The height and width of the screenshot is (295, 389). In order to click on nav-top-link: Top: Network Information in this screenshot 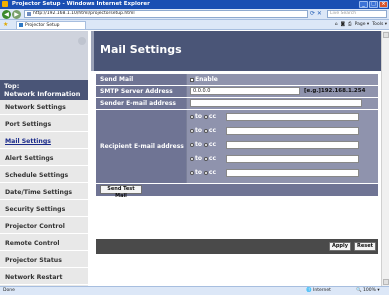, I will do `click(44, 90)`.